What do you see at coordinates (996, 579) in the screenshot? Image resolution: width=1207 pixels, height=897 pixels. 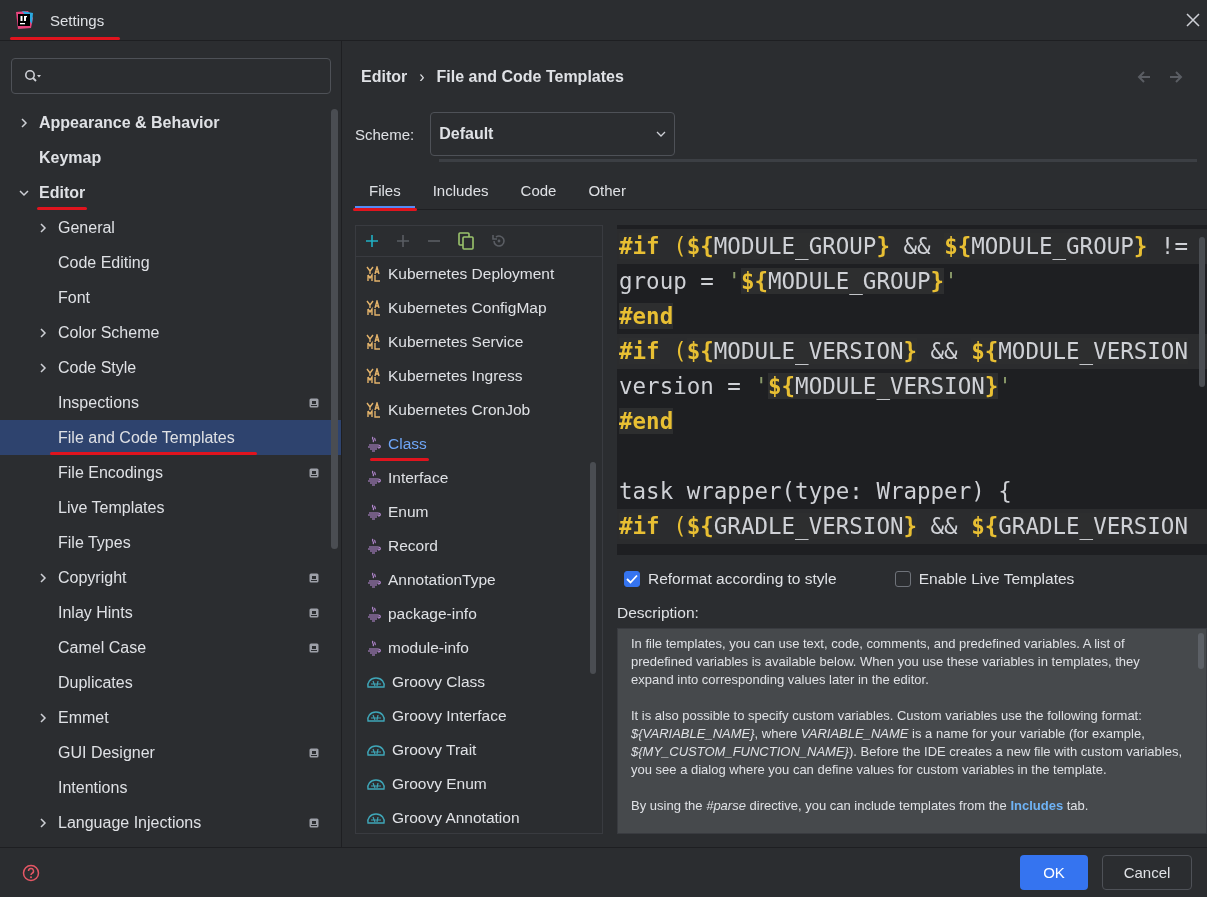 I see `checkbox-label: Enable Live Templates` at bounding box center [996, 579].